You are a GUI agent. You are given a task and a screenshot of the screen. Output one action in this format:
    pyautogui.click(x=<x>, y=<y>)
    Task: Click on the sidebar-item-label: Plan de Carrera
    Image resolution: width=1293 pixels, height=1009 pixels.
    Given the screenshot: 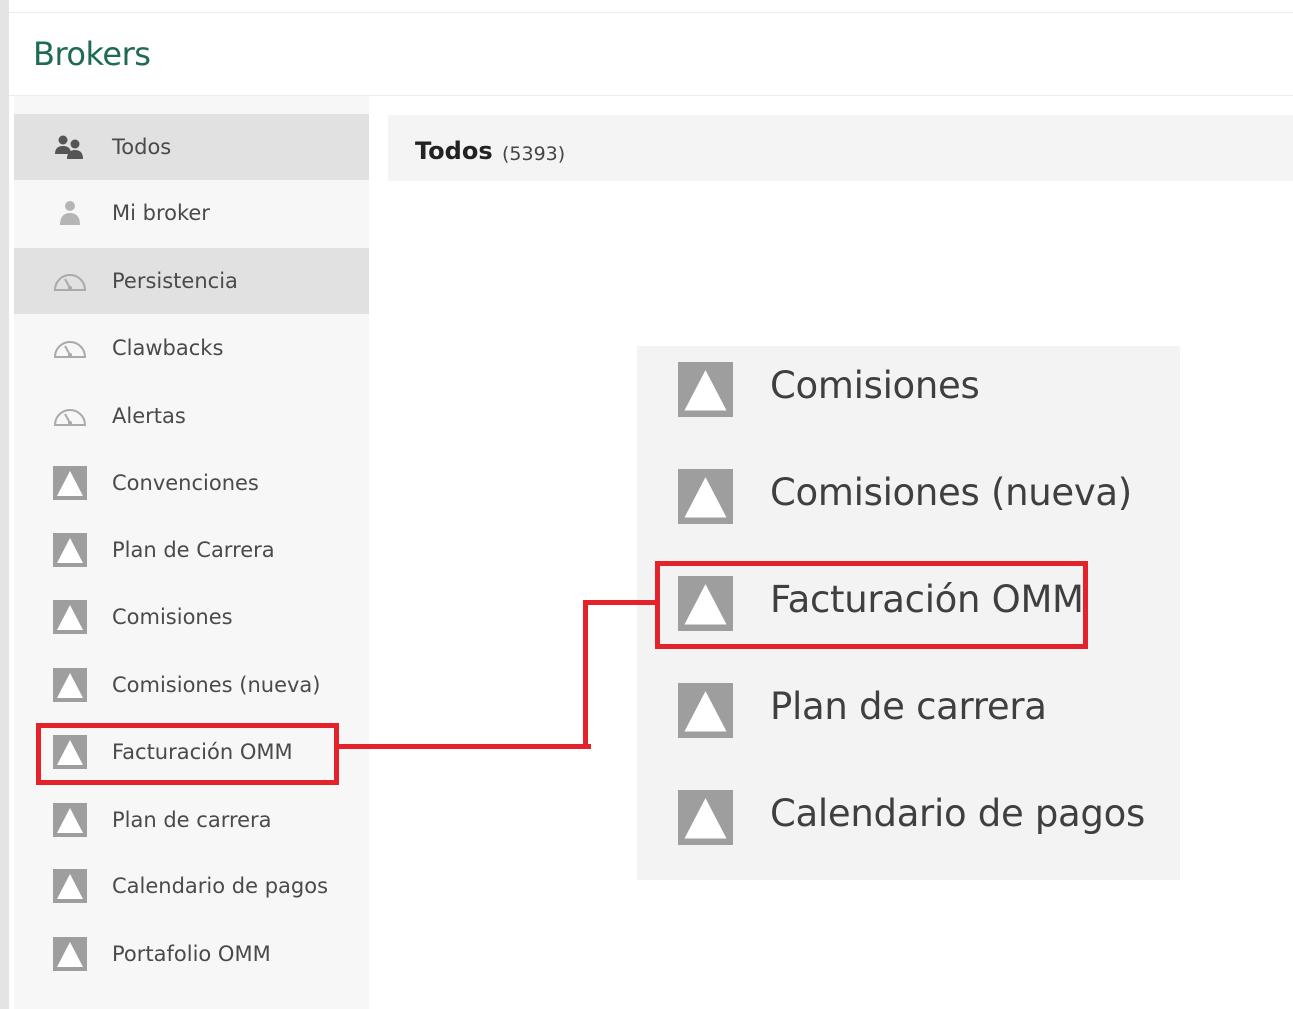 What is the action you would take?
    pyautogui.click(x=193, y=550)
    